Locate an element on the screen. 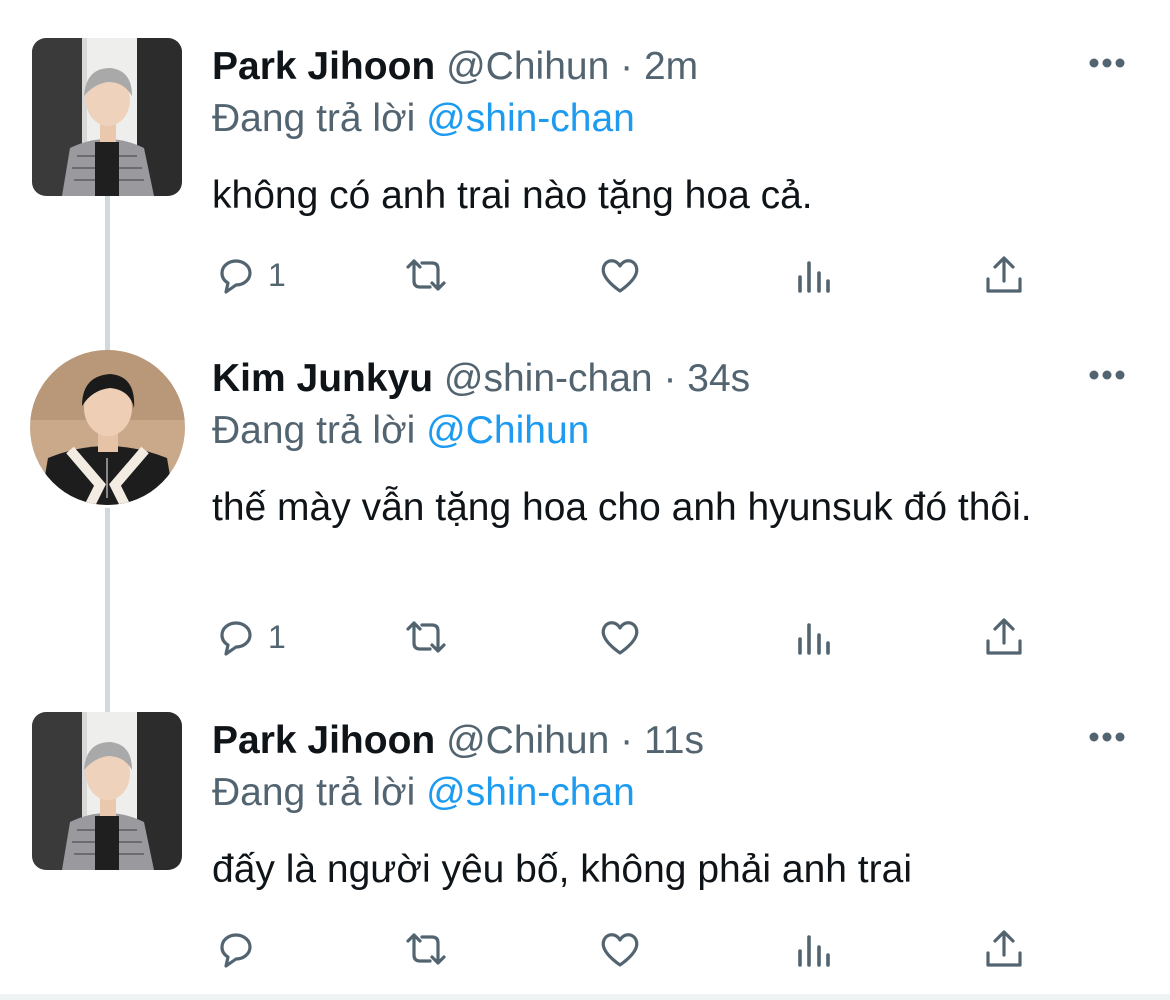 The image size is (1170, 1000). tweet-header: Kim Junkyu @shin-chan · 34s is located at coordinates (481, 379).